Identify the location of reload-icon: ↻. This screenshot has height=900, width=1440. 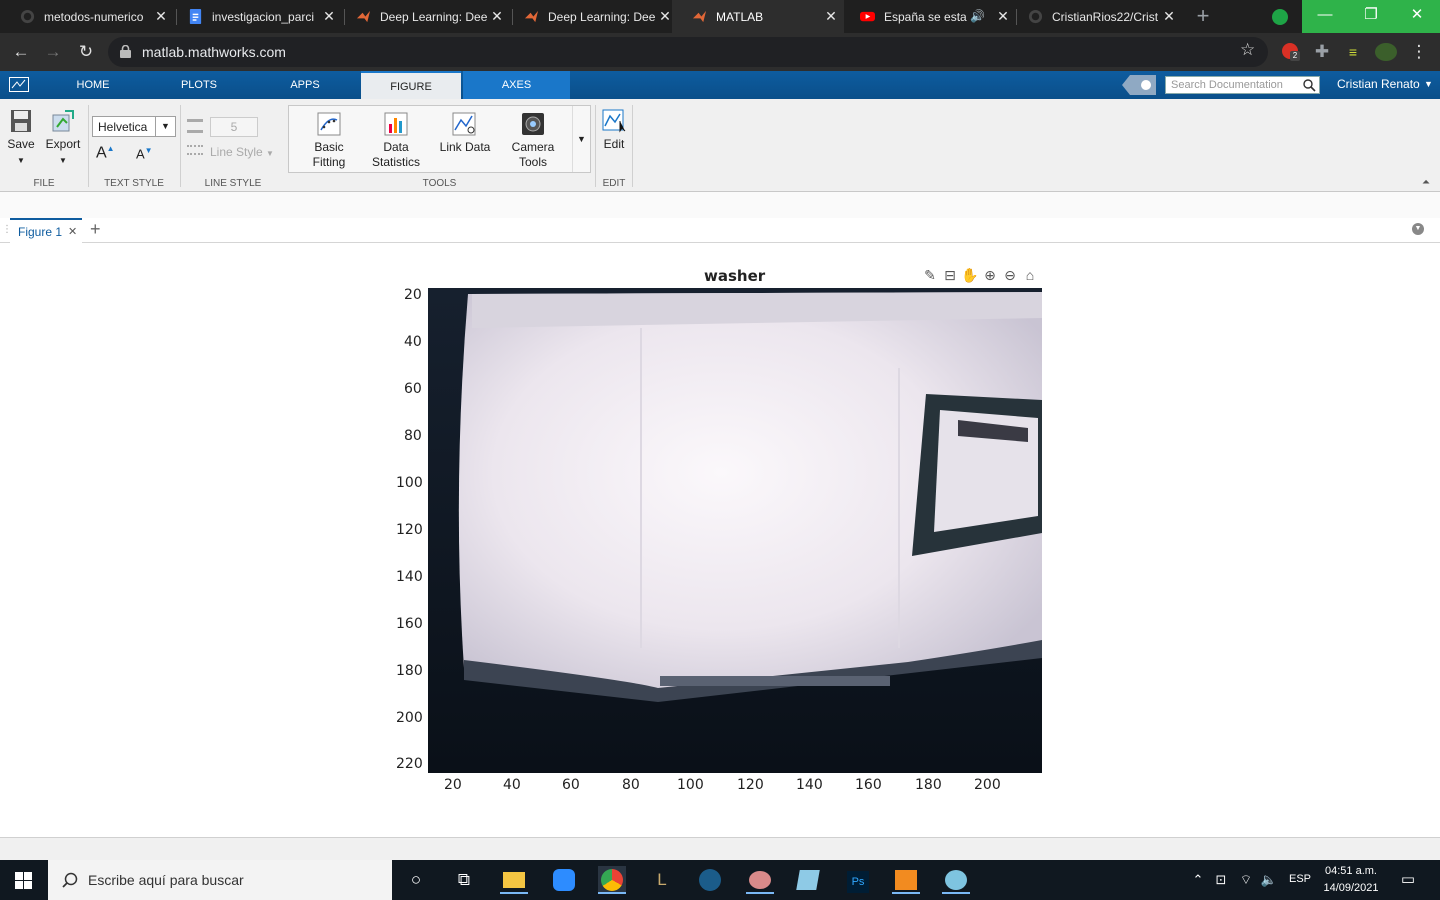
(86, 52).